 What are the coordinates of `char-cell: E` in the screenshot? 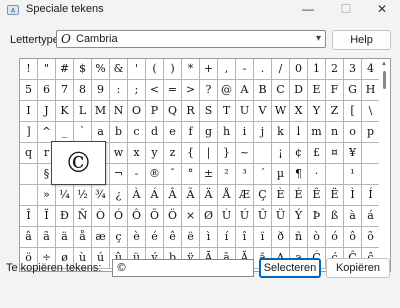 It's located at (317, 90).